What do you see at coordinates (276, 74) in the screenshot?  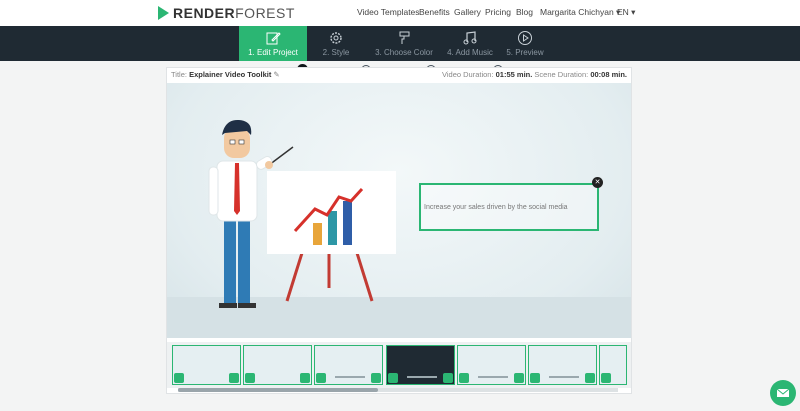 I see `pencil-icon: ✎` at bounding box center [276, 74].